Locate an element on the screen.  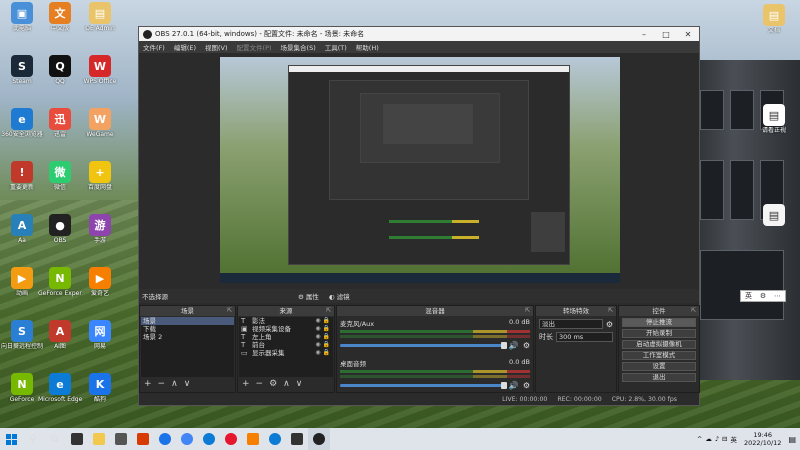
desktop-icon: 游手游 is located at coordinates (100, 235).